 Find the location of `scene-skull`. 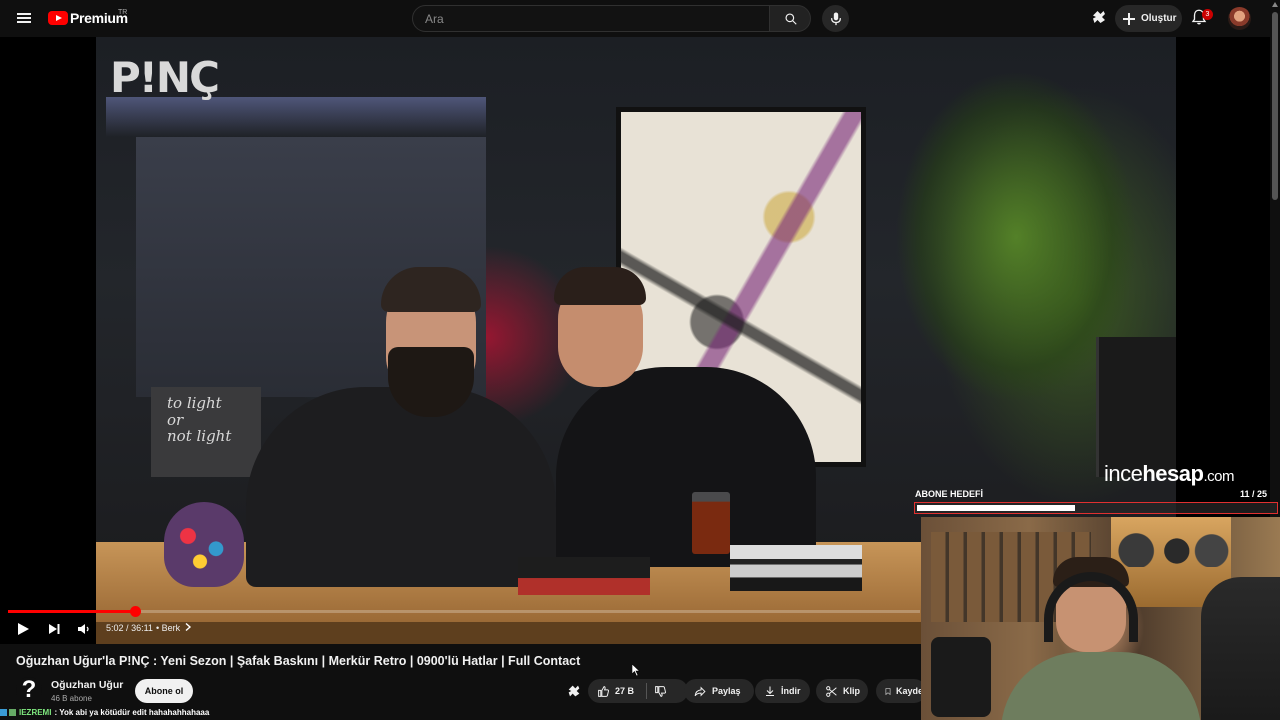

scene-skull is located at coordinates (204, 544).